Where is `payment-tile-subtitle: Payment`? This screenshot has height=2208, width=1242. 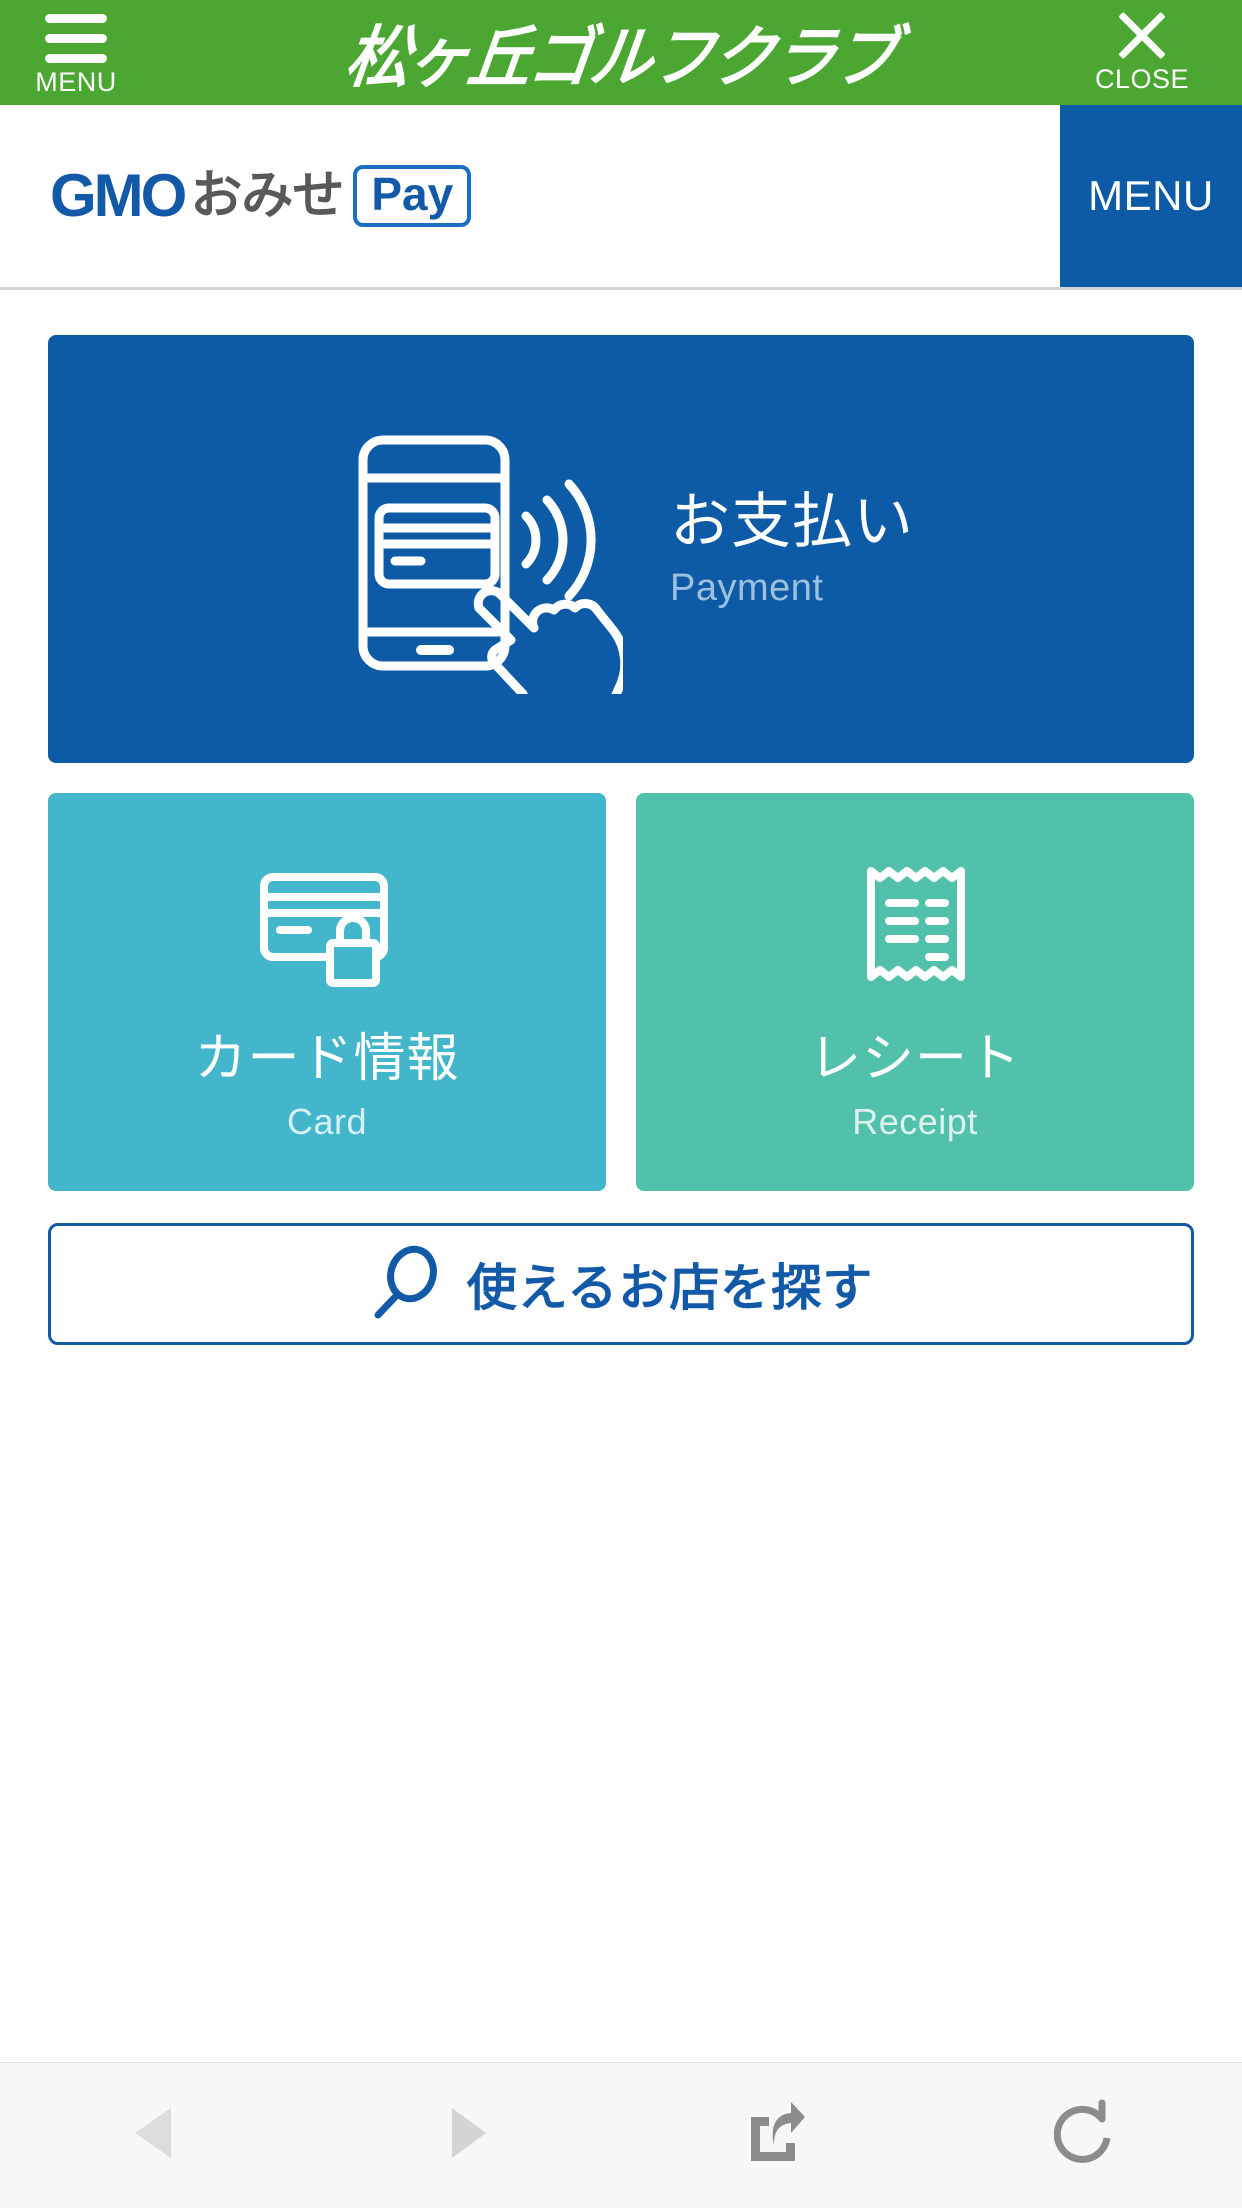
payment-tile-subtitle: Payment is located at coordinates (747, 587).